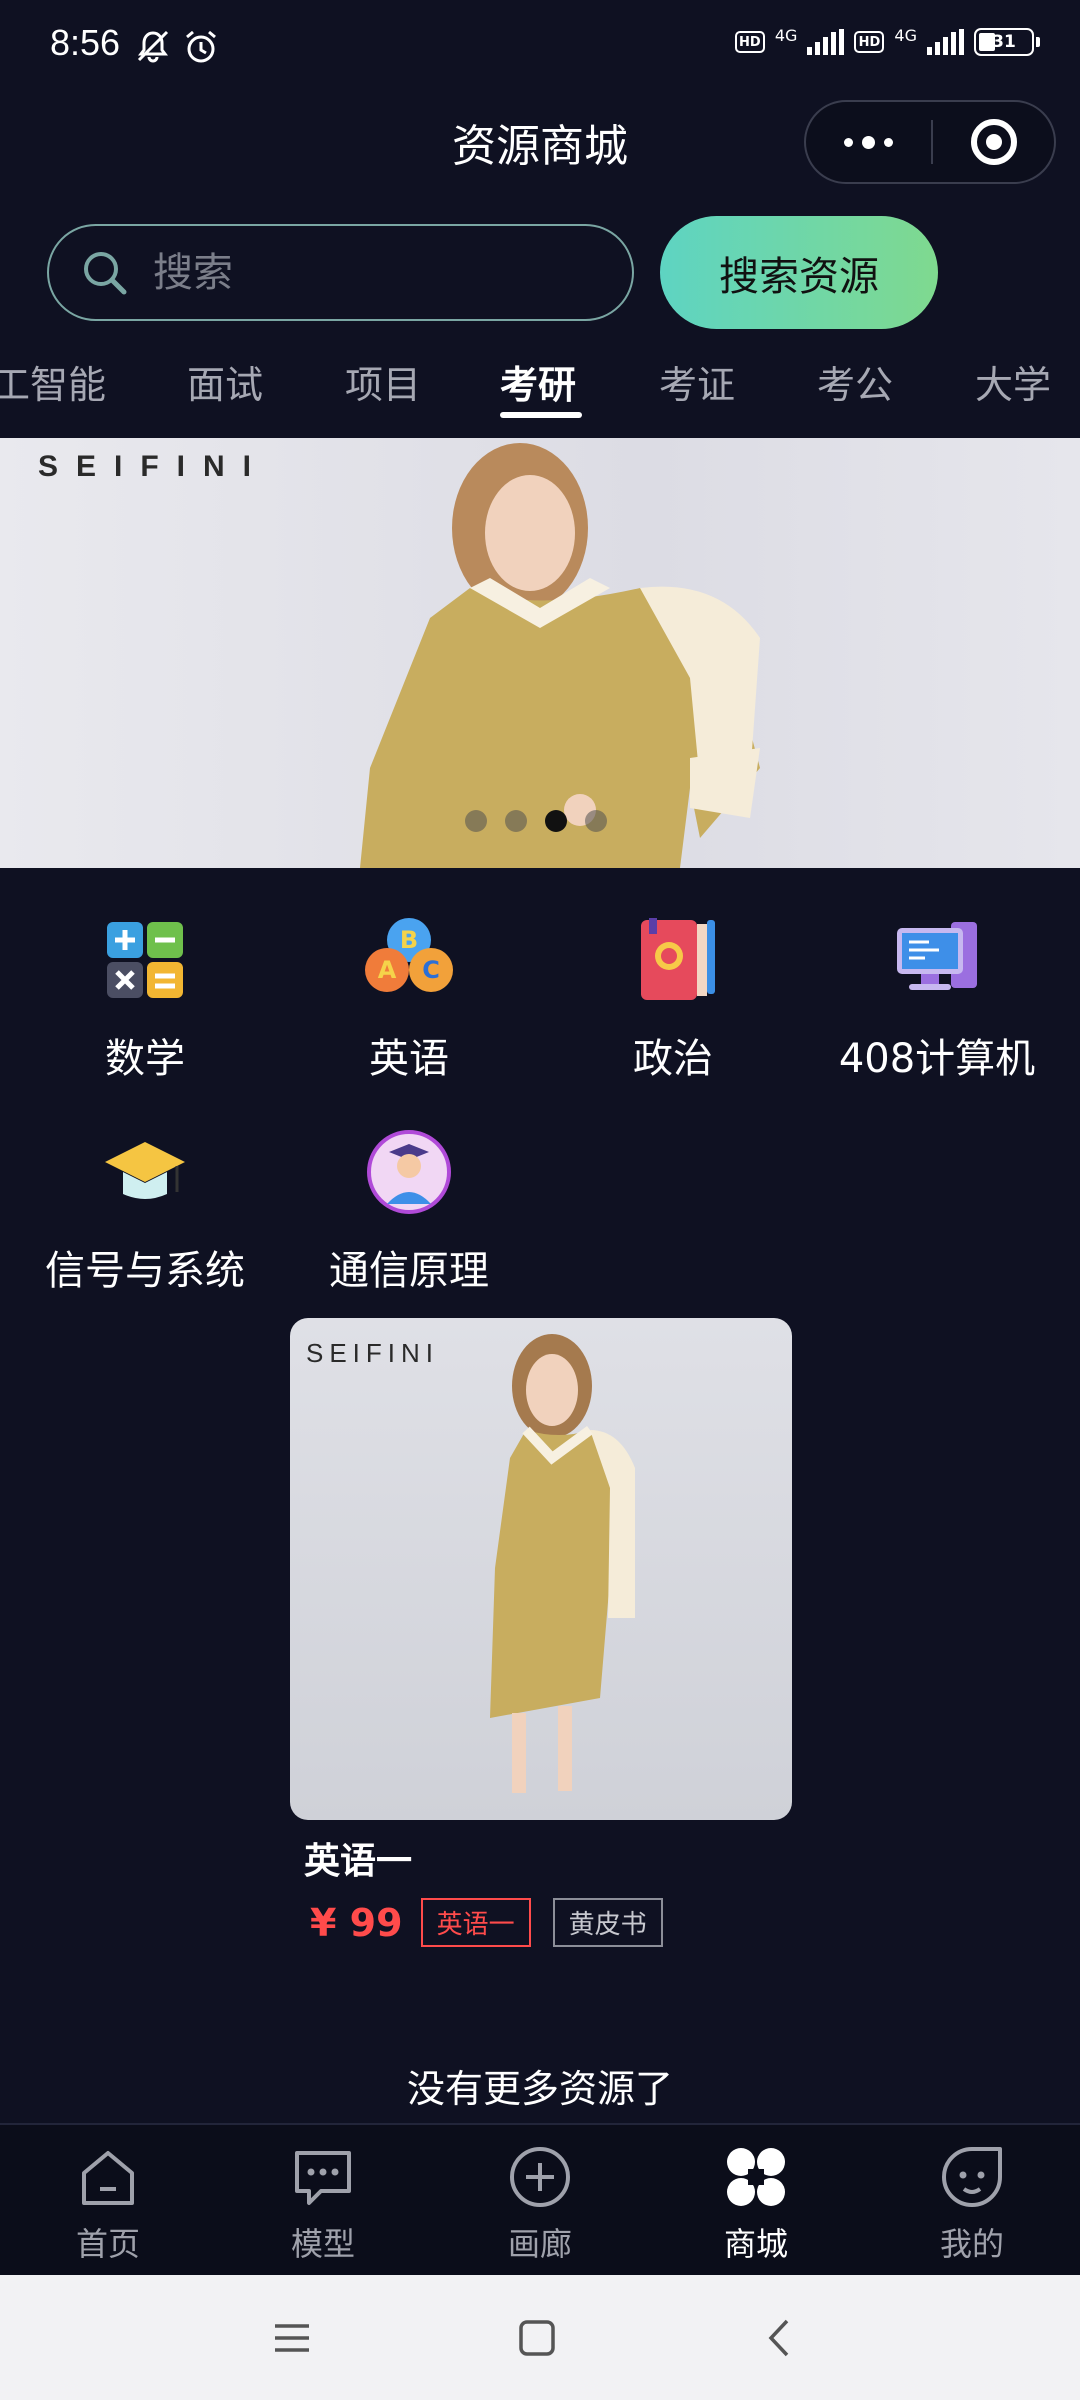 The height and width of the screenshot is (2400, 1080). Describe the element at coordinates (475, 1922) in the screenshot. I see `product-tag: 英语一` at that location.